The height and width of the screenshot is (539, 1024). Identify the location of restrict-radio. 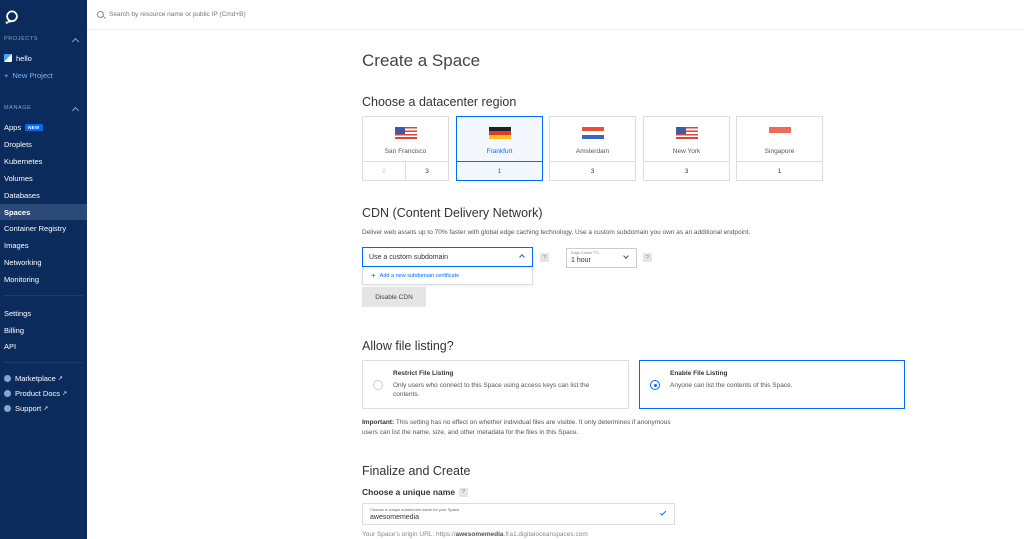
(378, 385).